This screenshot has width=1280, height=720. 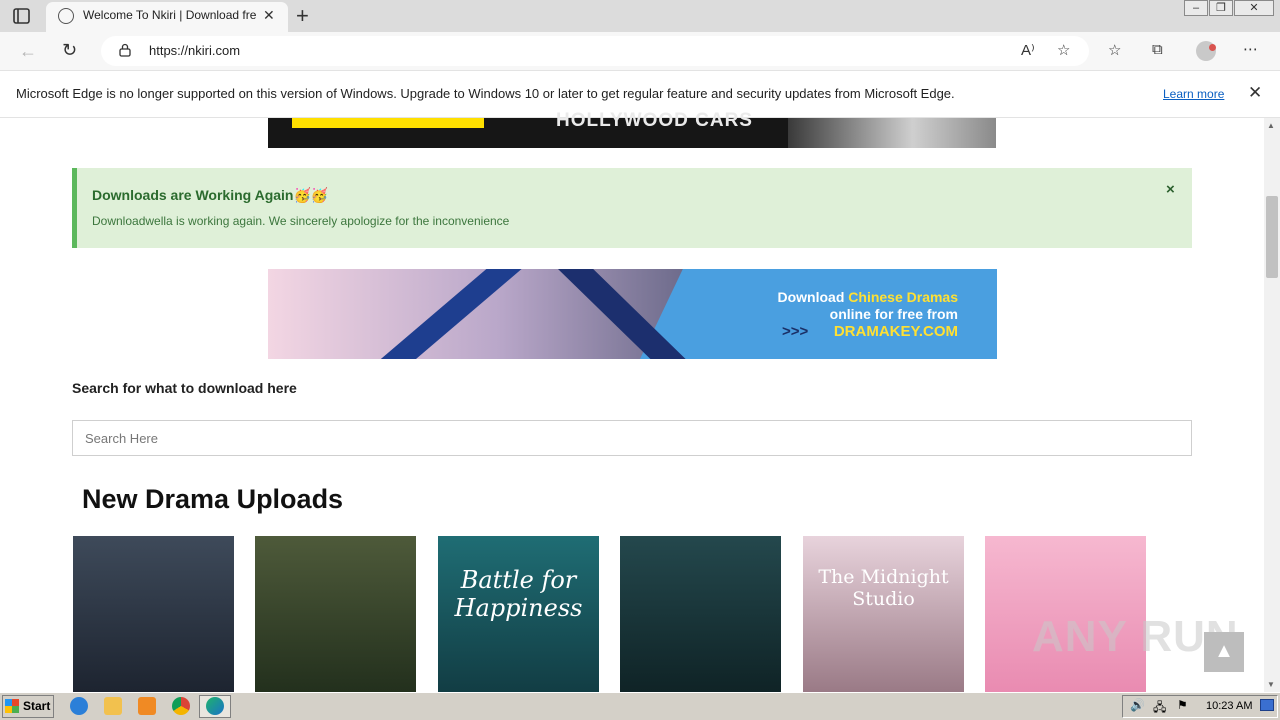 What do you see at coordinates (1157, 49) in the screenshot?
I see `collections-icon: ⧉` at bounding box center [1157, 49].